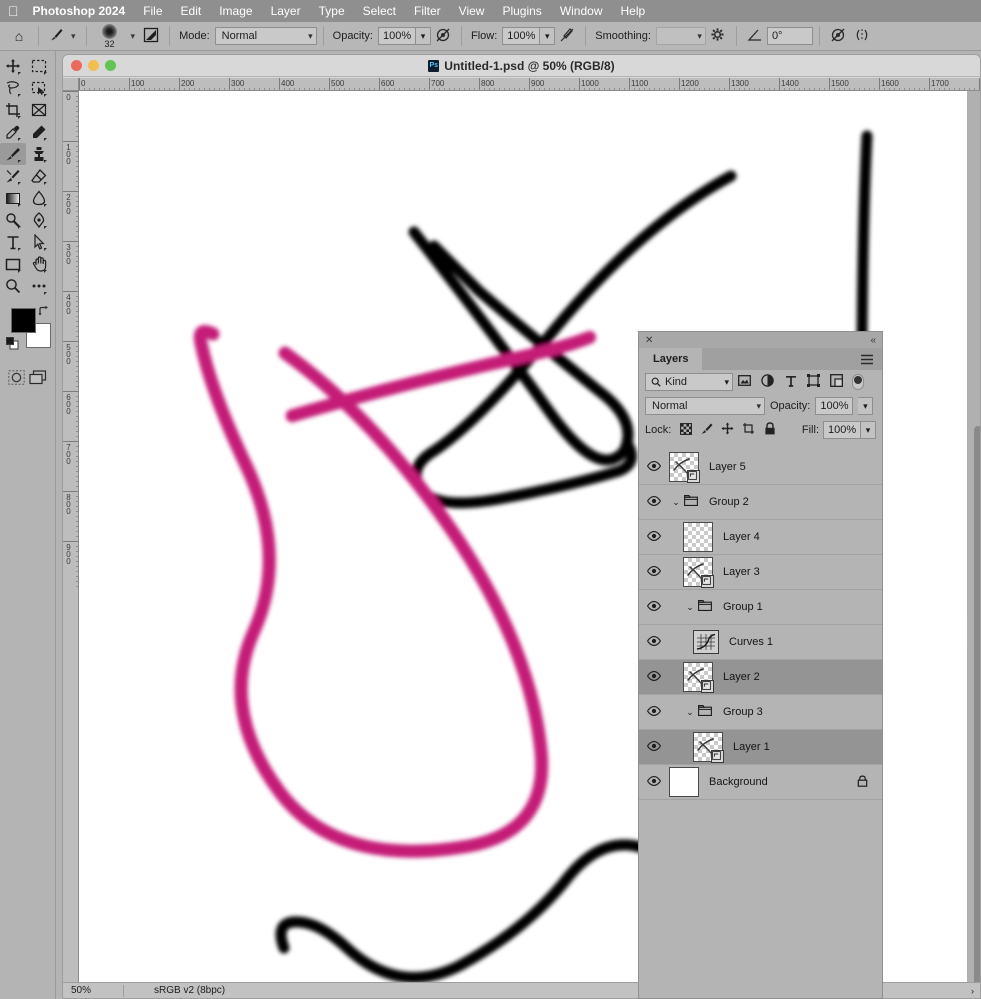  What do you see at coordinates (873, 340) in the screenshot?
I see `collapse-panel-icon: «` at bounding box center [873, 340].